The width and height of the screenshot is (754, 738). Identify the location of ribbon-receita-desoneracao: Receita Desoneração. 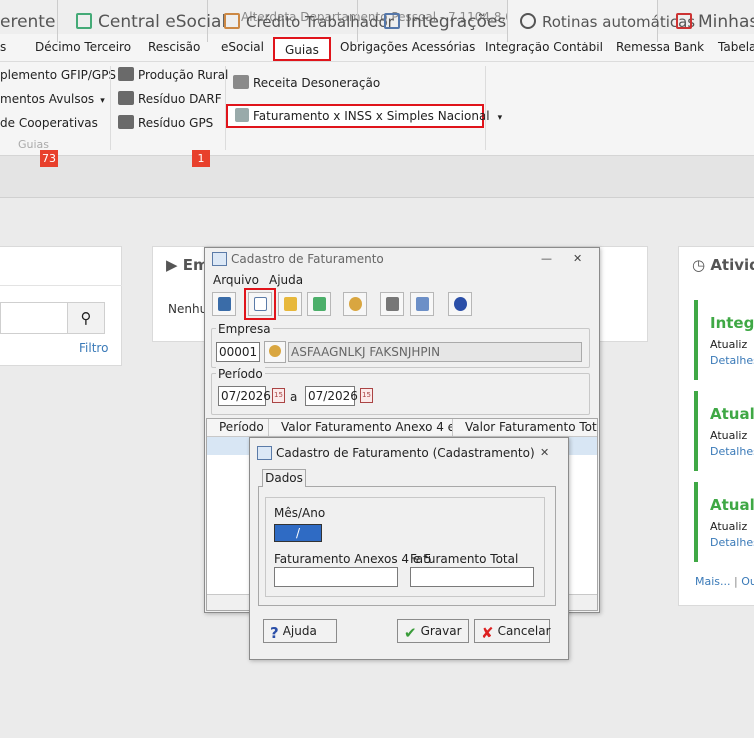
(306, 83).